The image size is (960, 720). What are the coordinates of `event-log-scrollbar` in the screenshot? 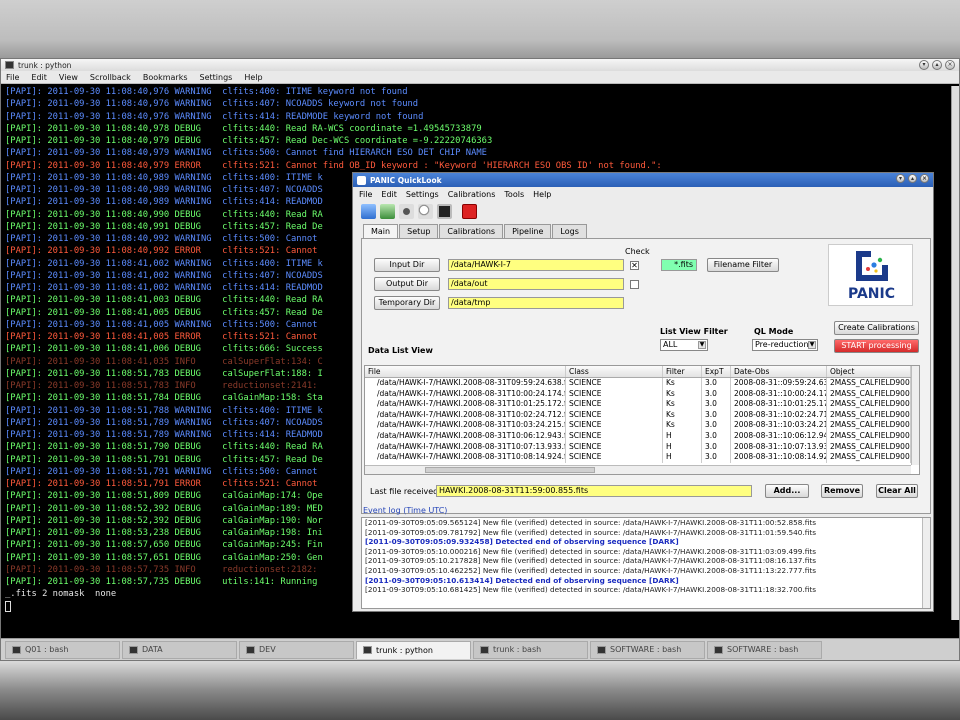 It's located at (926, 563).